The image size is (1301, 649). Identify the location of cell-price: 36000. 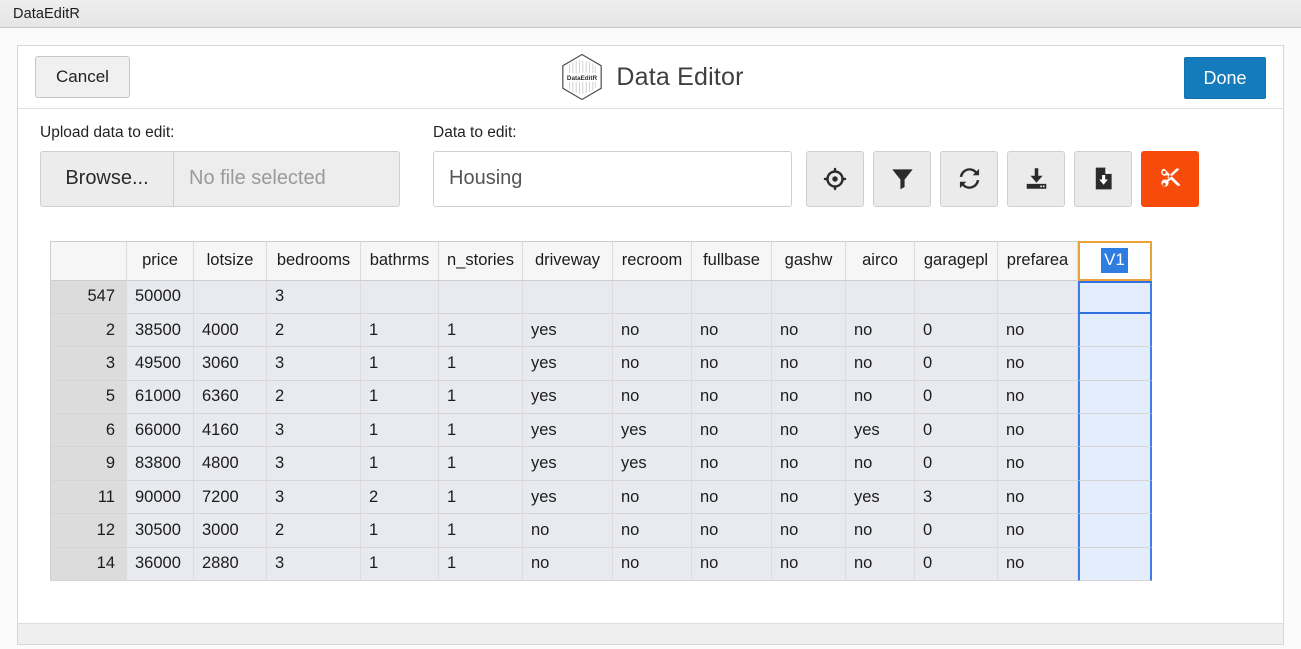
(160, 564).